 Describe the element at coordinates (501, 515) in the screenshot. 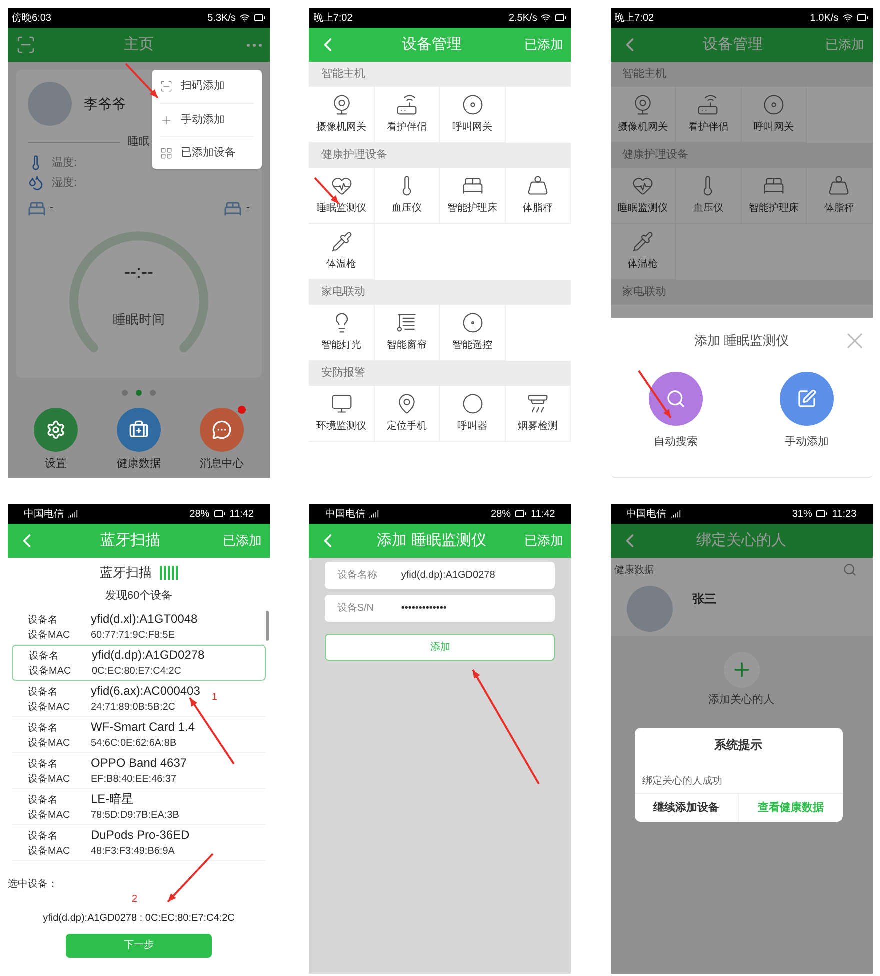

I see `battery-level: 28%` at that location.